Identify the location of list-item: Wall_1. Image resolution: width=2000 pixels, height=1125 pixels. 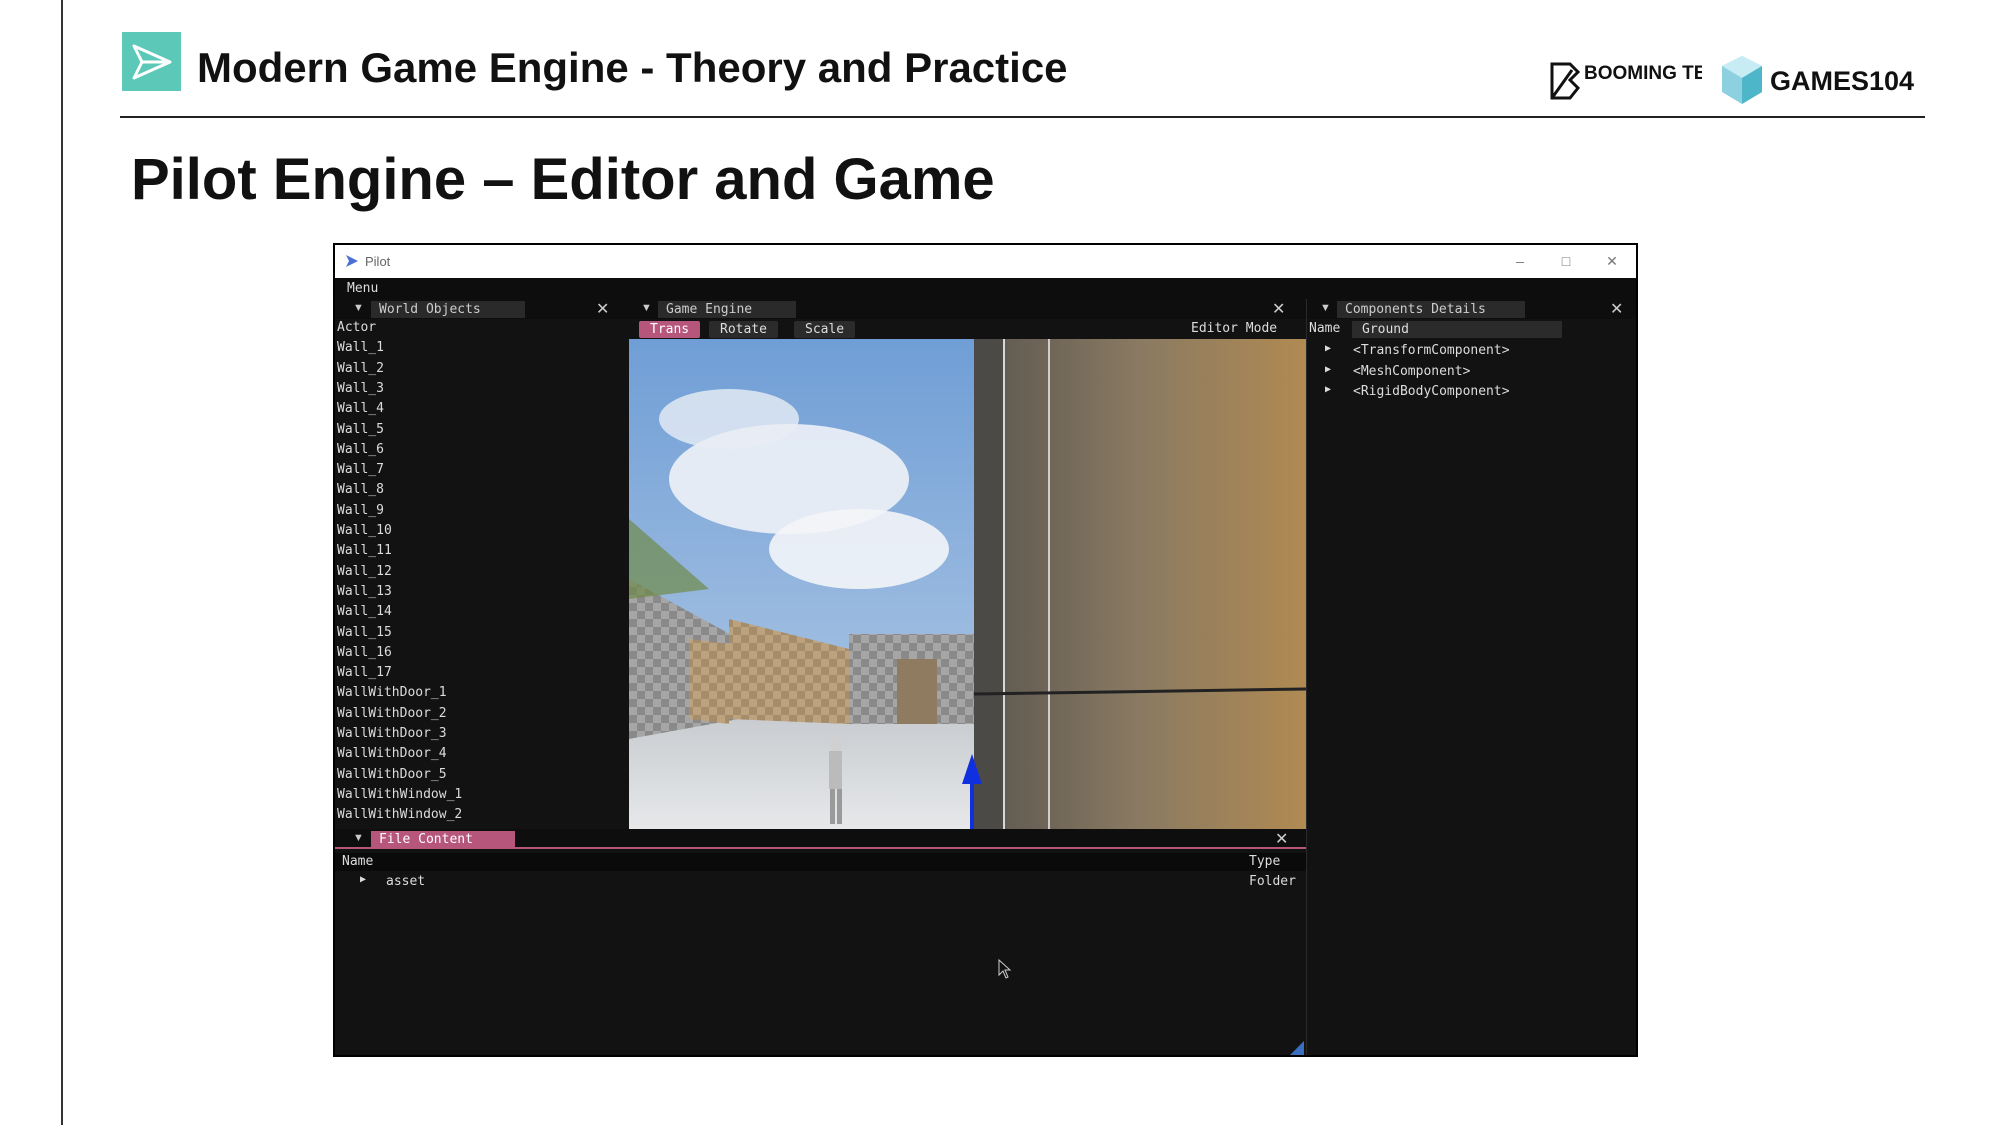
(360, 347).